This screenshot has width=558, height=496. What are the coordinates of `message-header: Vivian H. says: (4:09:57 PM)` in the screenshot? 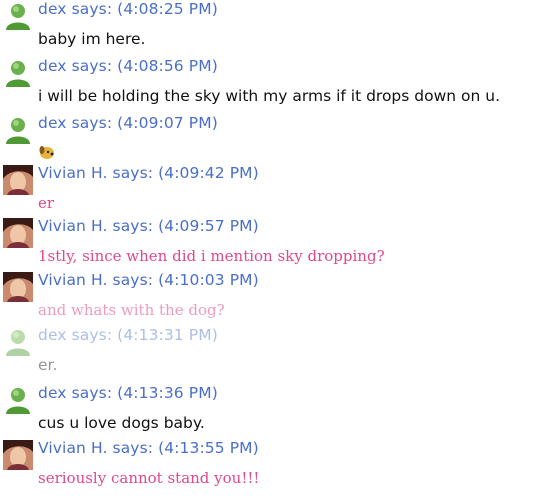 It's located at (148, 226).